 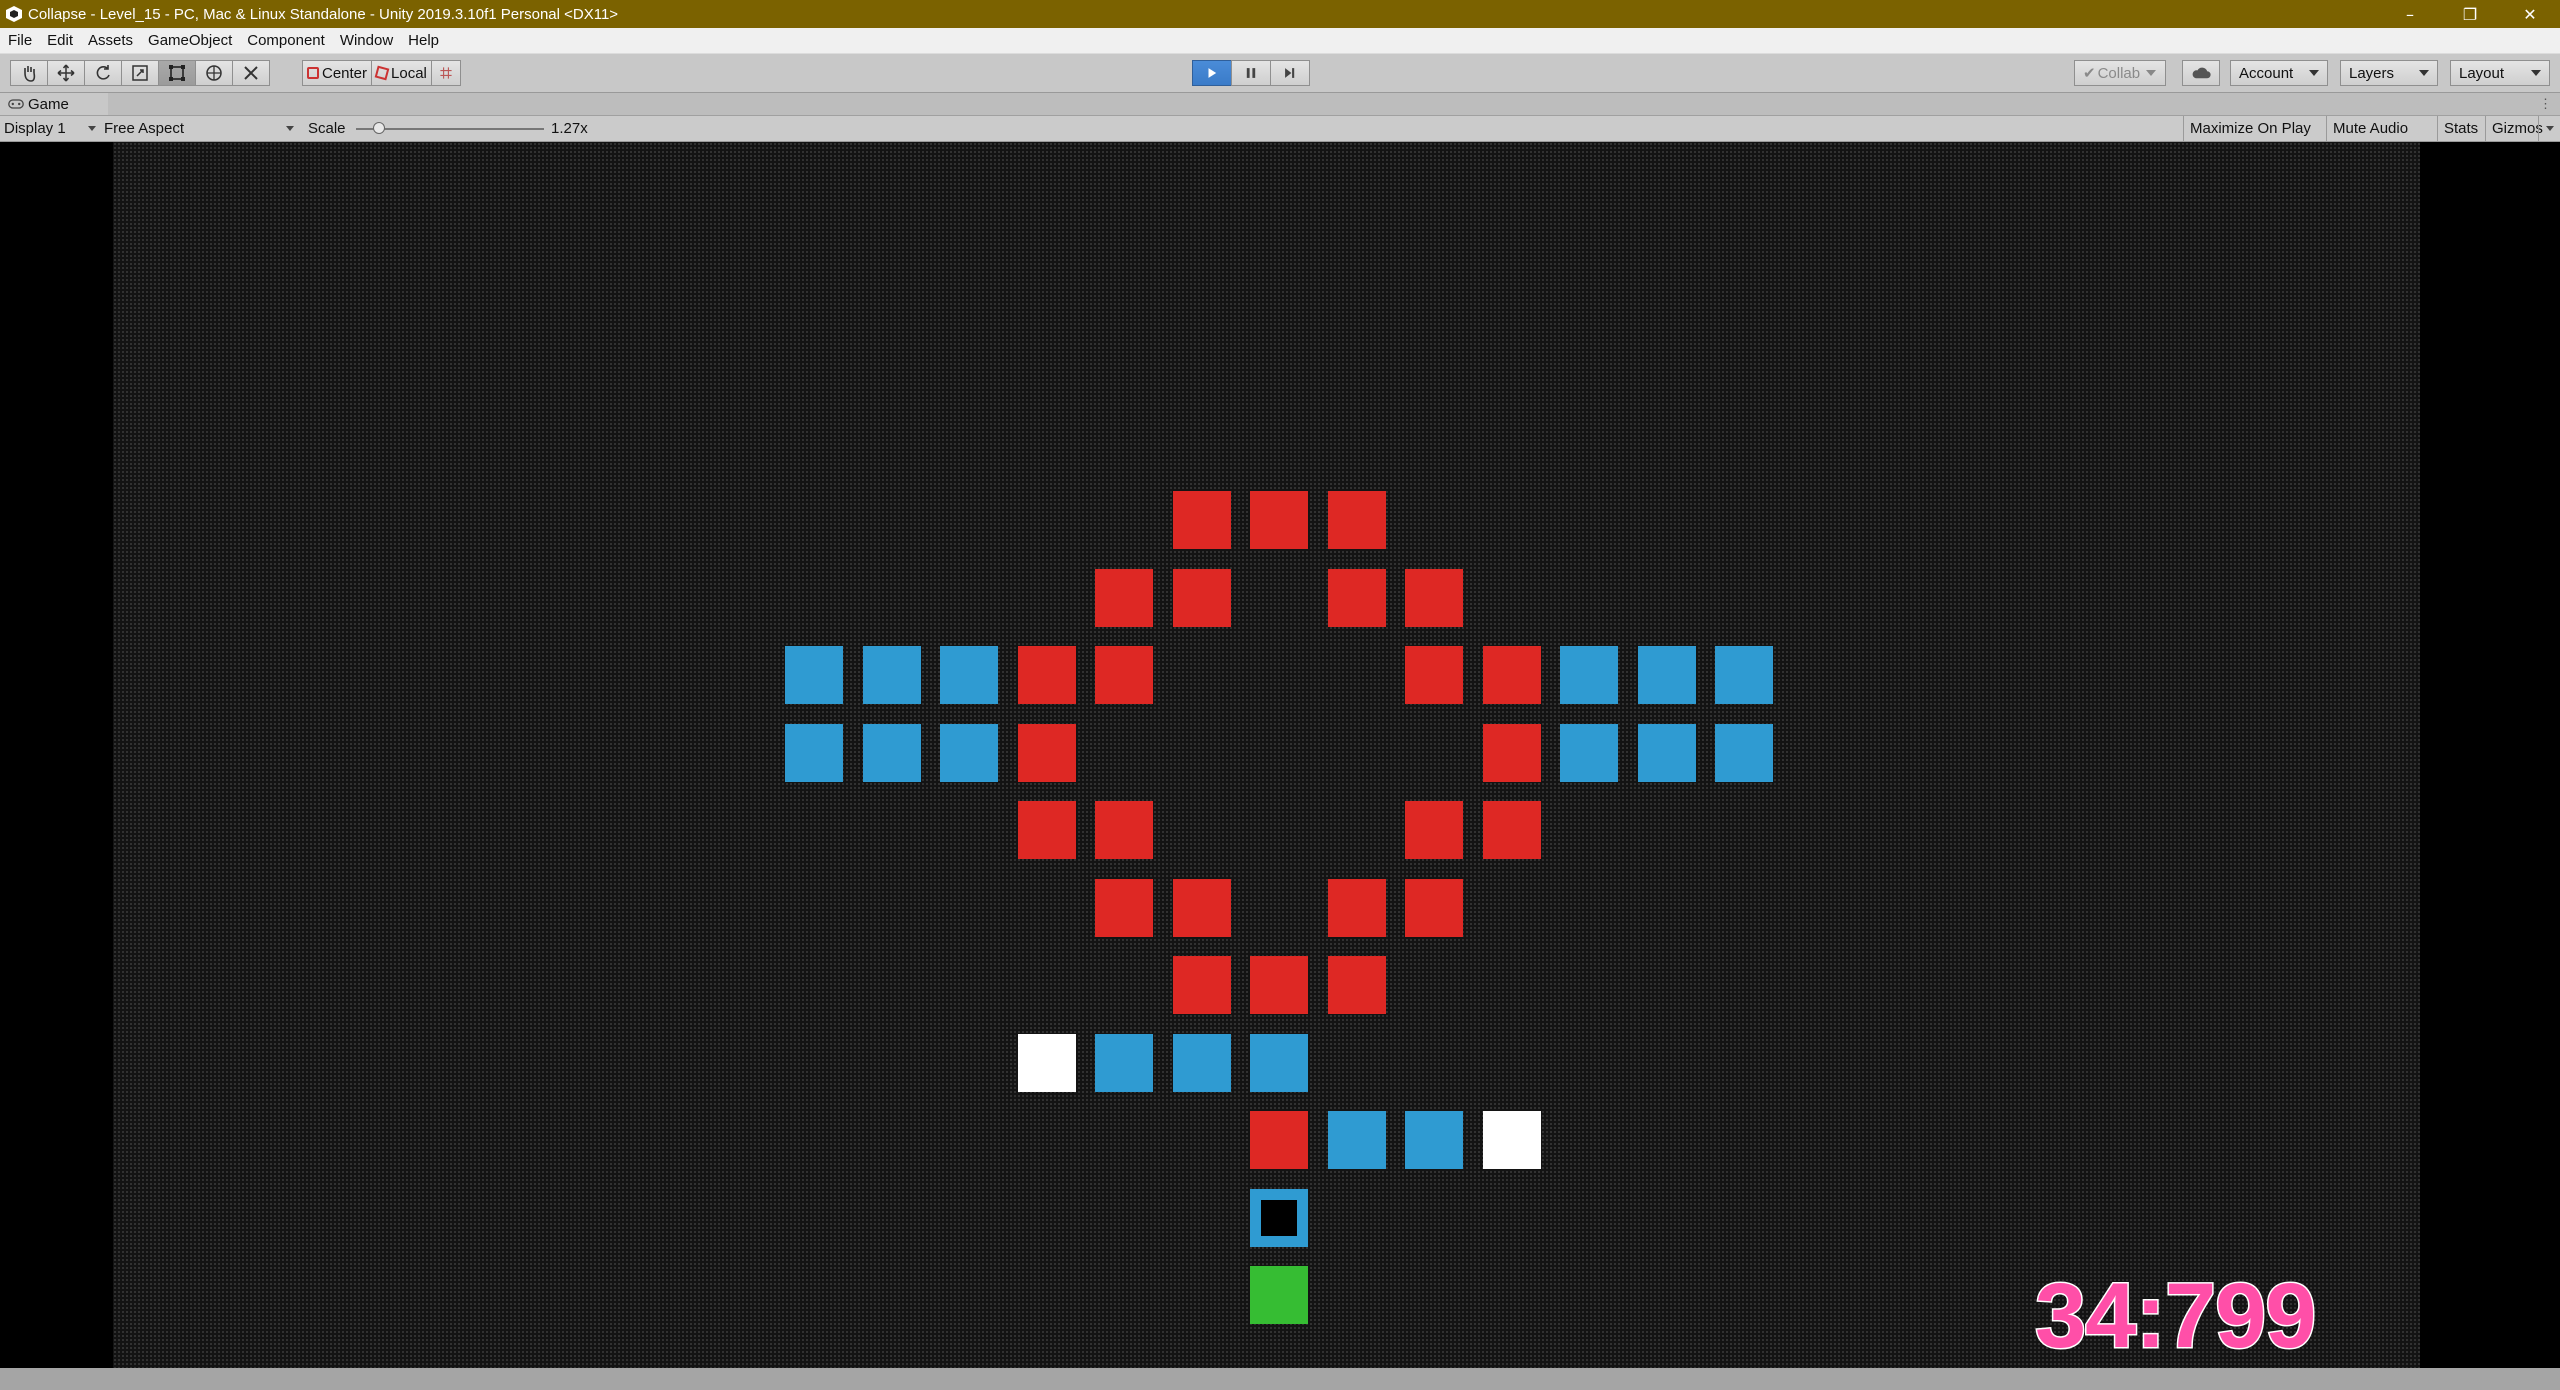 I want to click on display-dropdown: Display 1, so click(x=50, y=128).